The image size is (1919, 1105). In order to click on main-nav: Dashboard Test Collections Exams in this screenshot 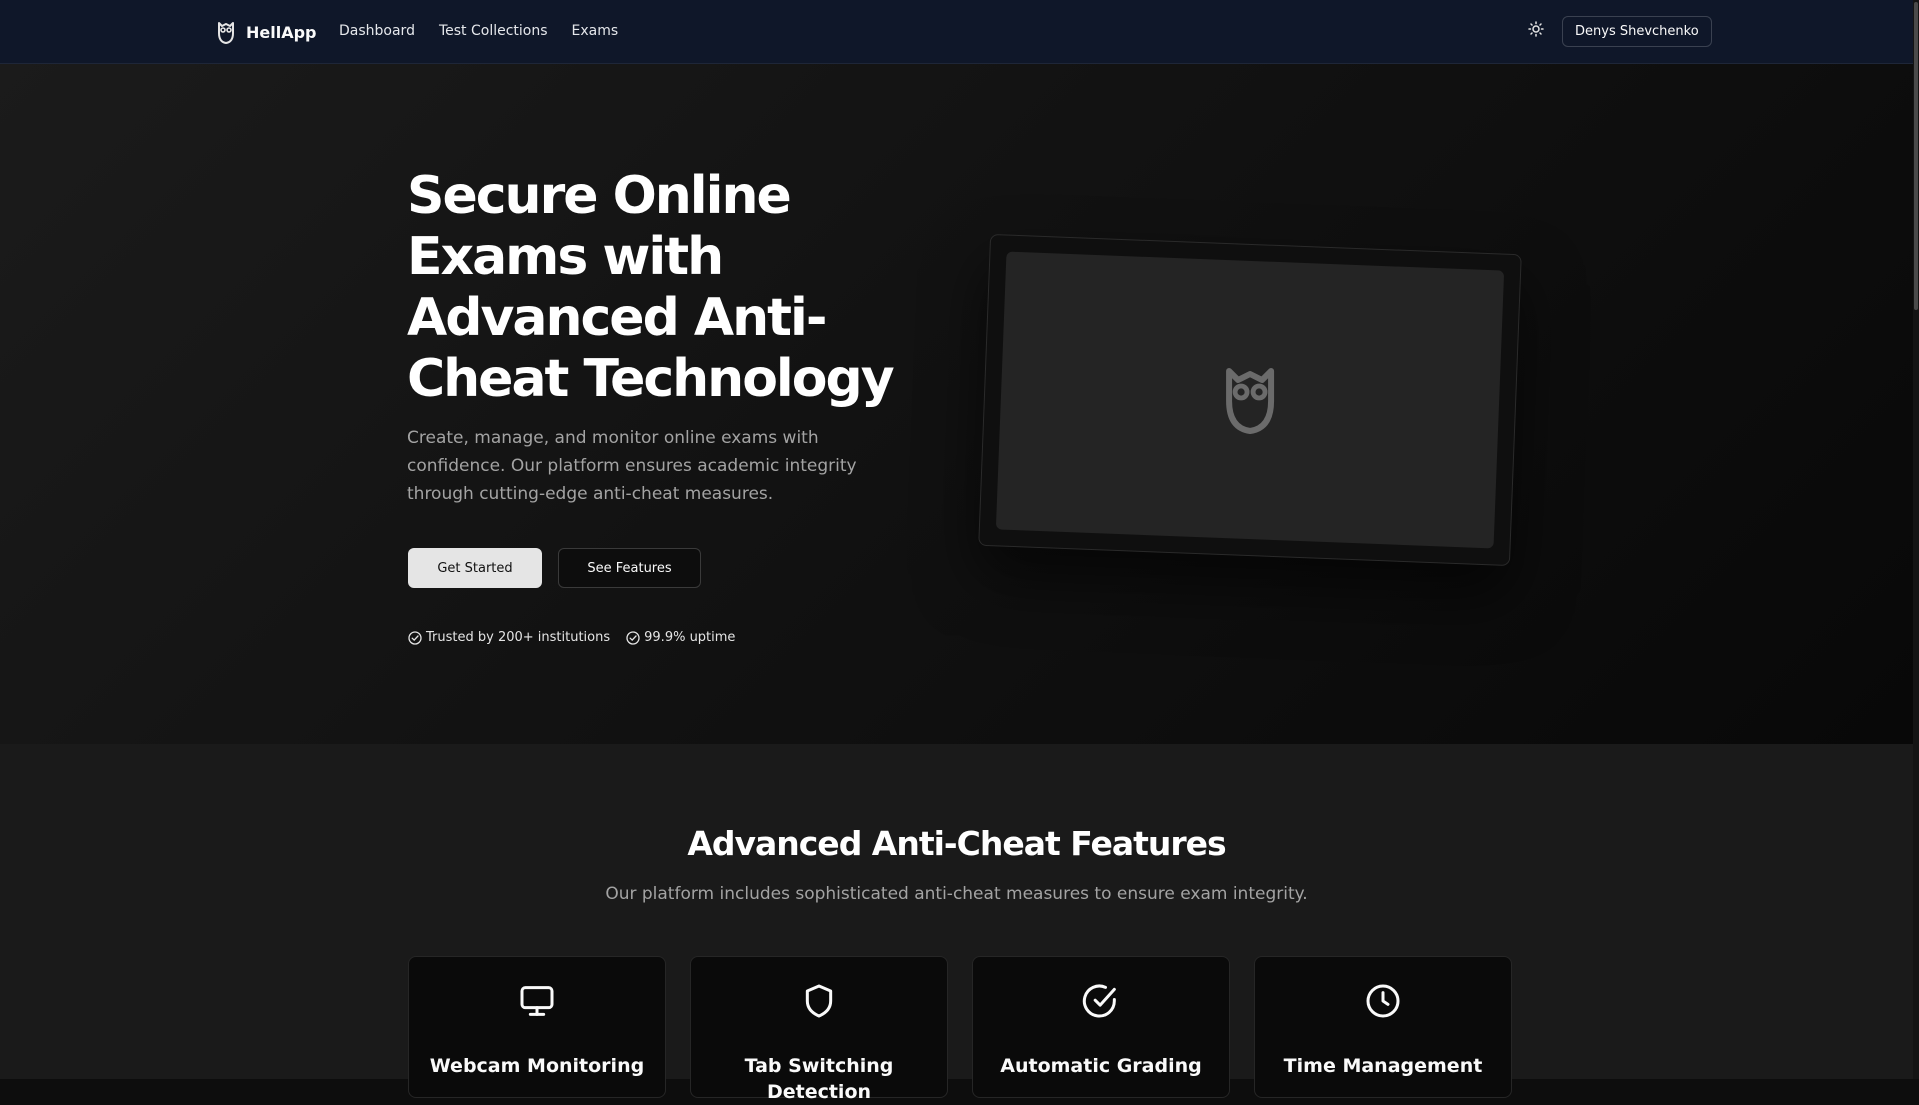, I will do `click(478, 31)`.